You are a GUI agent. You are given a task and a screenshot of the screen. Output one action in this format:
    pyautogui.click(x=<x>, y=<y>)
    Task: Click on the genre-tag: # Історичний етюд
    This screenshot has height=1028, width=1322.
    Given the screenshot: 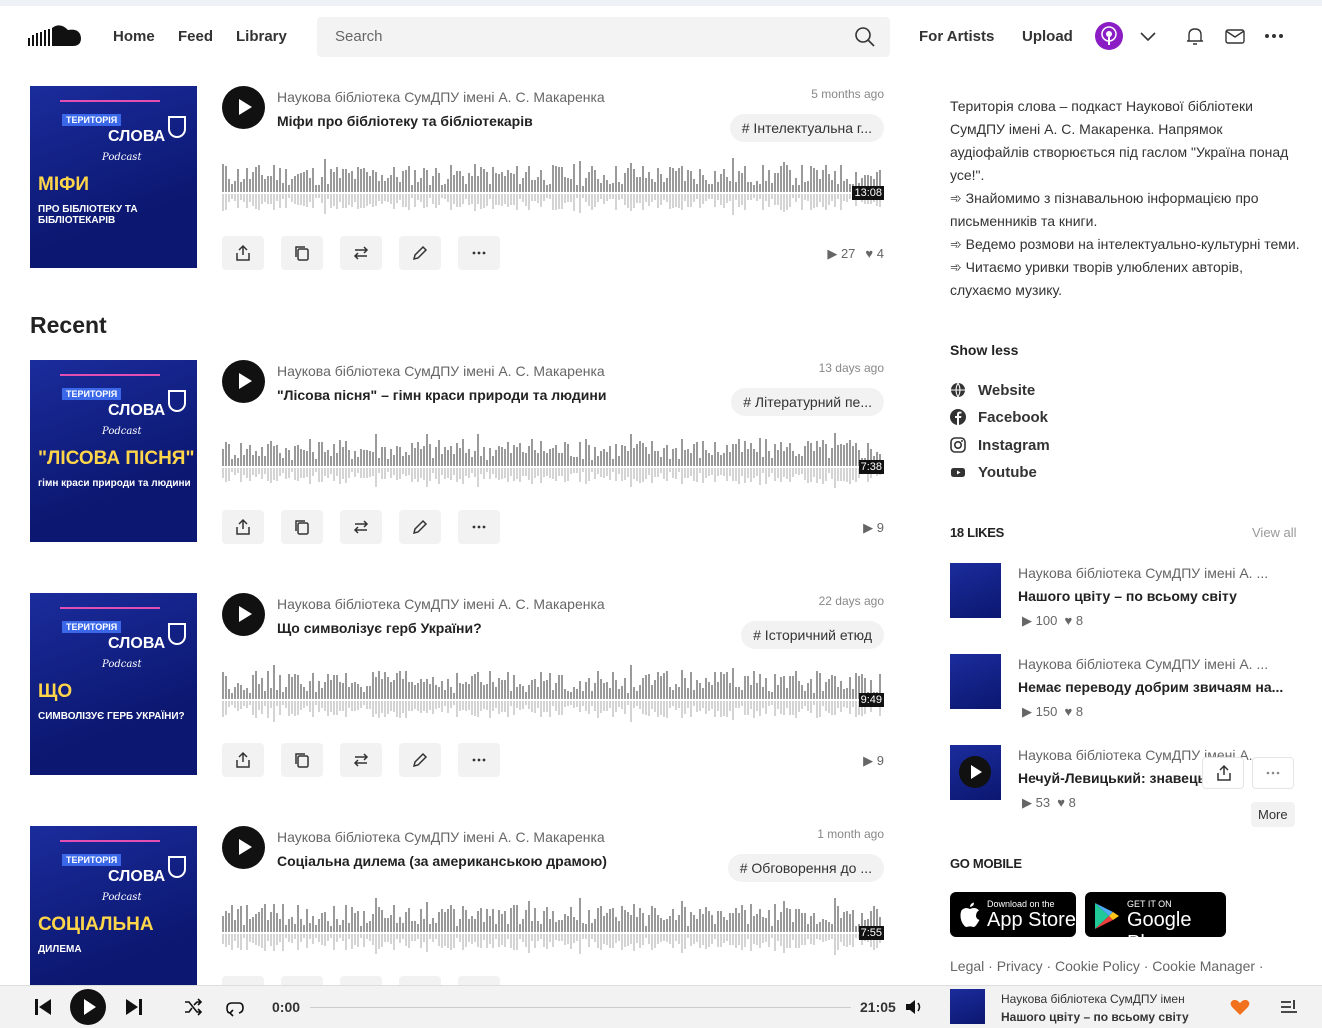 What is the action you would take?
    pyautogui.click(x=812, y=635)
    